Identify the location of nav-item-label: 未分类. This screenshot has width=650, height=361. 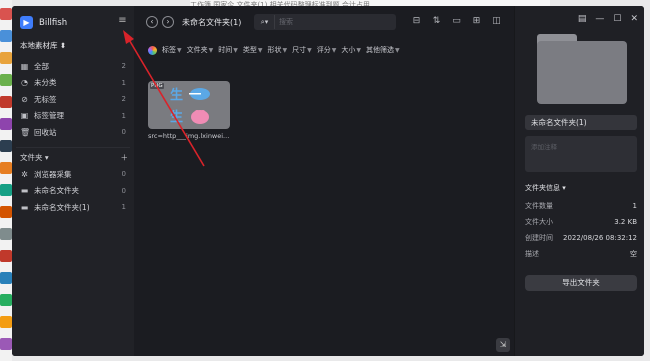
(45, 83).